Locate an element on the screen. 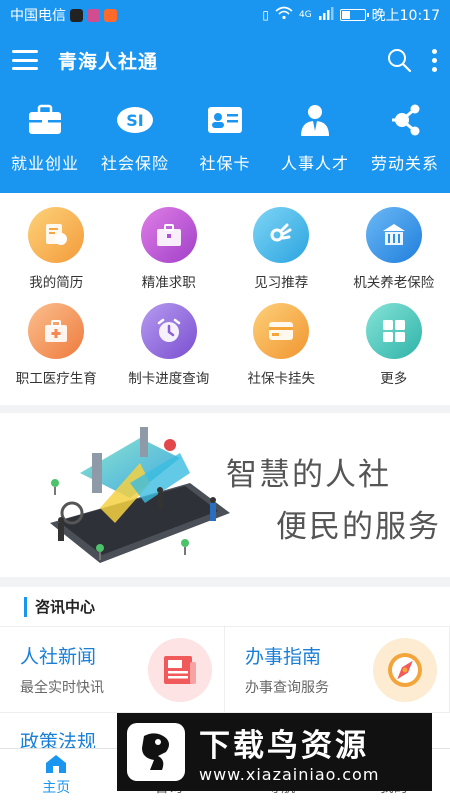 This screenshot has width=450, height=800. clock-icon is located at coordinates (168, 331).